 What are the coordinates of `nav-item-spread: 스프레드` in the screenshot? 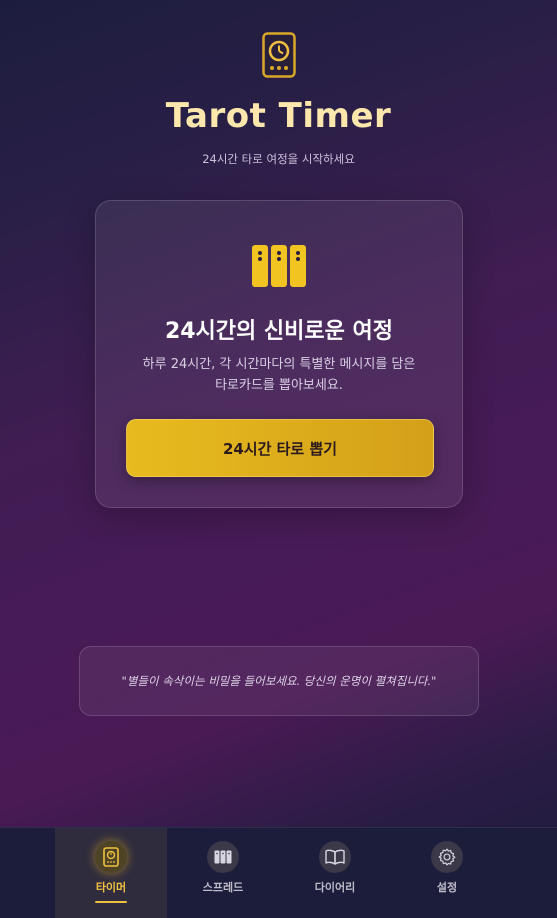 It's located at (223, 873).